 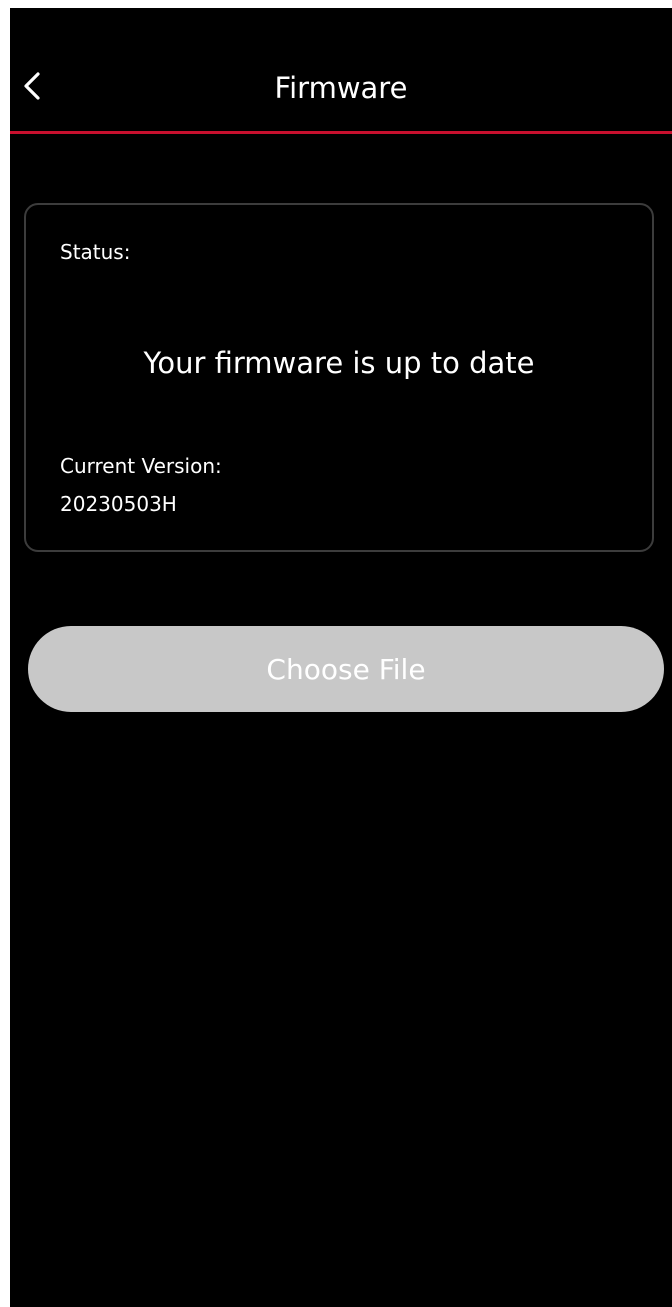 I want to click on status-message: Your firmware is up to date, so click(x=339, y=363).